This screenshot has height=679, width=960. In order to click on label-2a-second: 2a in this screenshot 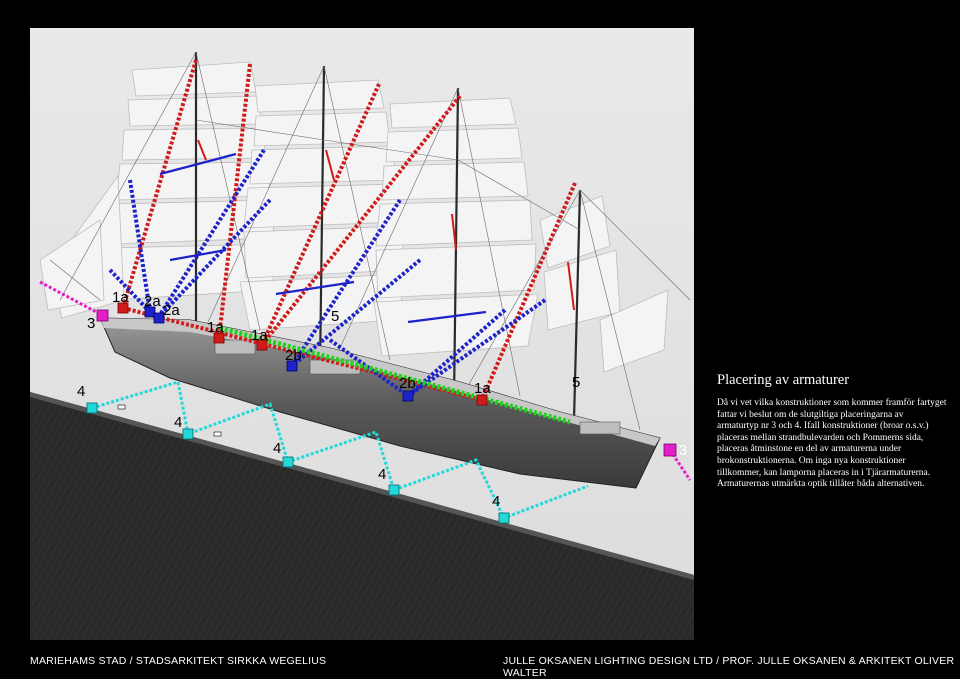, I will do `click(171, 310)`.